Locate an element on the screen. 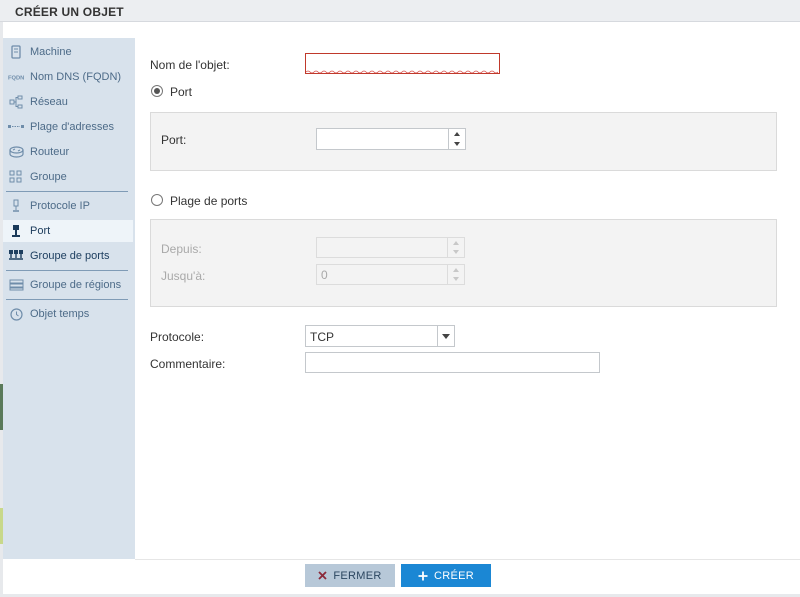 The height and width of the screenshot is (597, 800). sidebar-item-label: Groupe de ports is located at coordinates (70, 256).